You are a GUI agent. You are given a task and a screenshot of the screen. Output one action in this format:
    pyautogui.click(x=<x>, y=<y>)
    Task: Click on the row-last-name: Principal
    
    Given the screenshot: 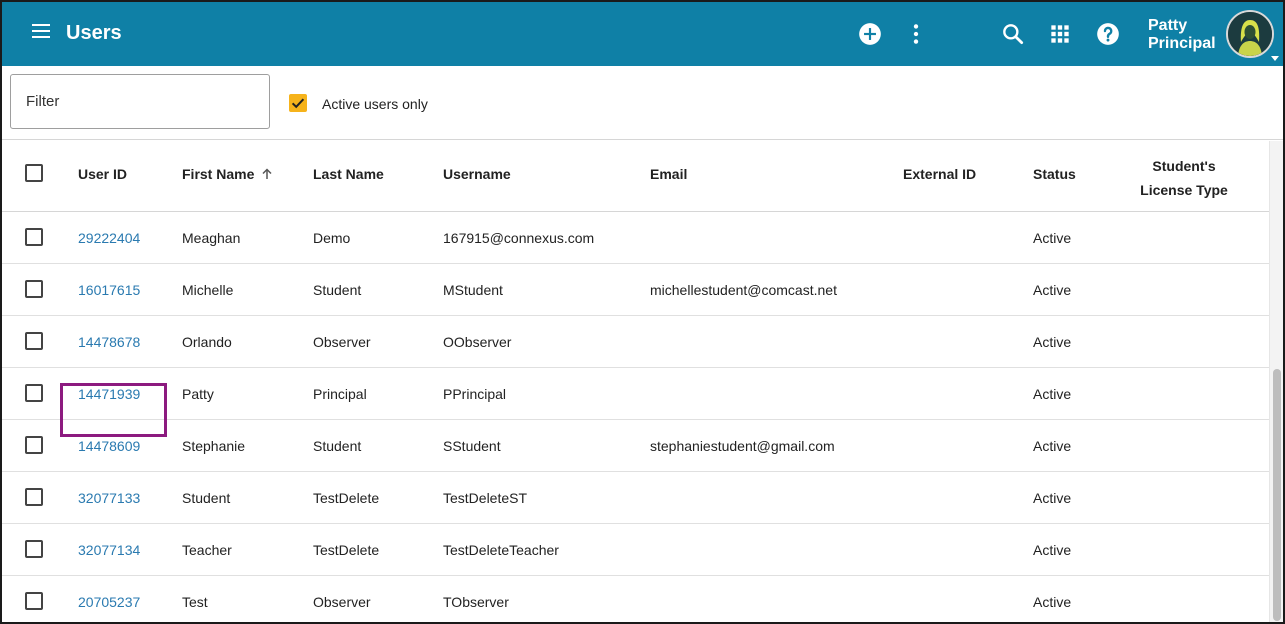 What is the action you would take?
    pyautogui.click(x=340, y=394)
    